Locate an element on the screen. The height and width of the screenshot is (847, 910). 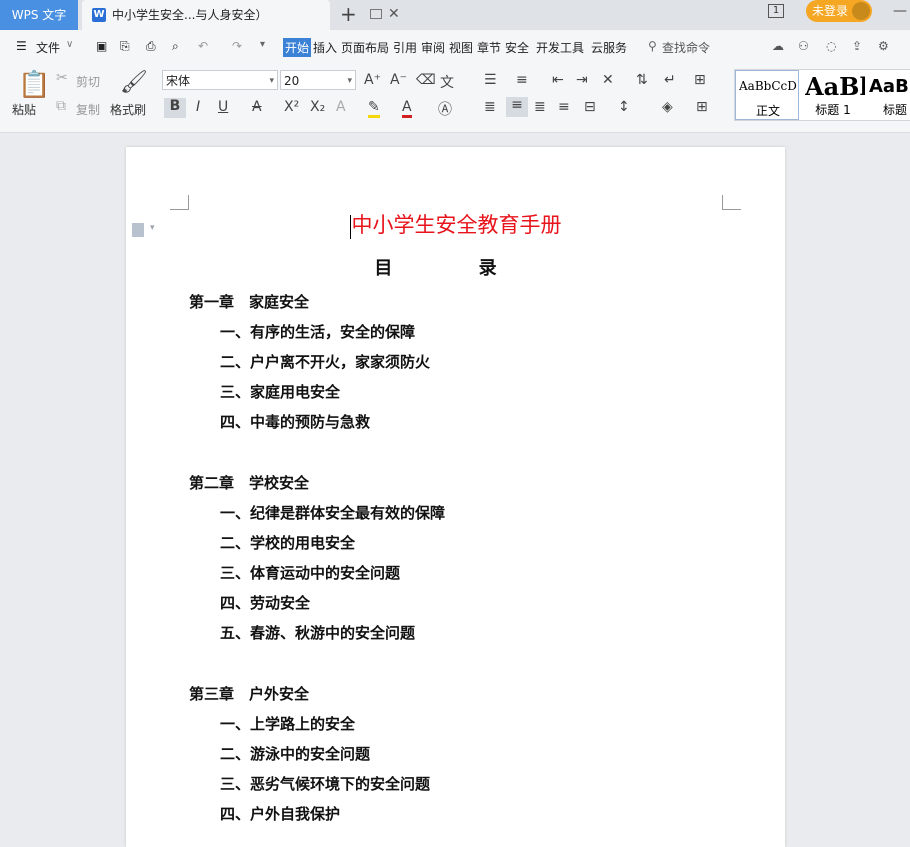
align-left-icon: ≣ is located at coordinates (490, 107).